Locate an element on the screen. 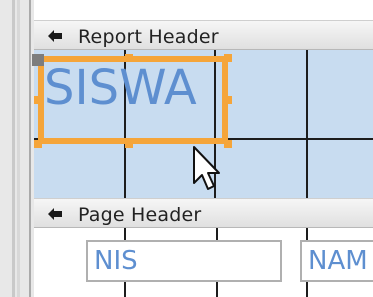 The image size is (373, 297). field-label-text: NIS is located at coordinates (116, 261).